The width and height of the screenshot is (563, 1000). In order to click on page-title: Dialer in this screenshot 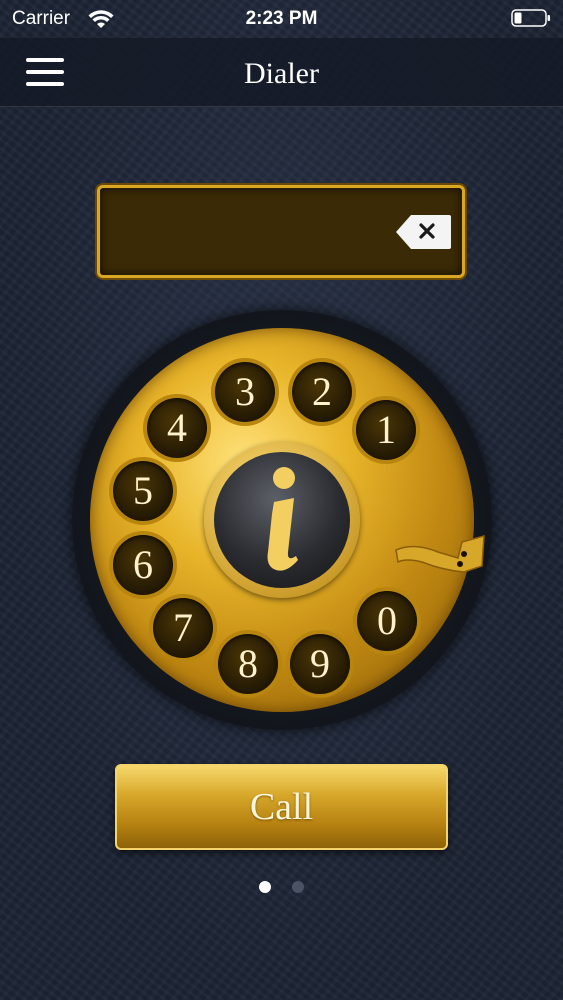, I will do `click(281, 73)`.